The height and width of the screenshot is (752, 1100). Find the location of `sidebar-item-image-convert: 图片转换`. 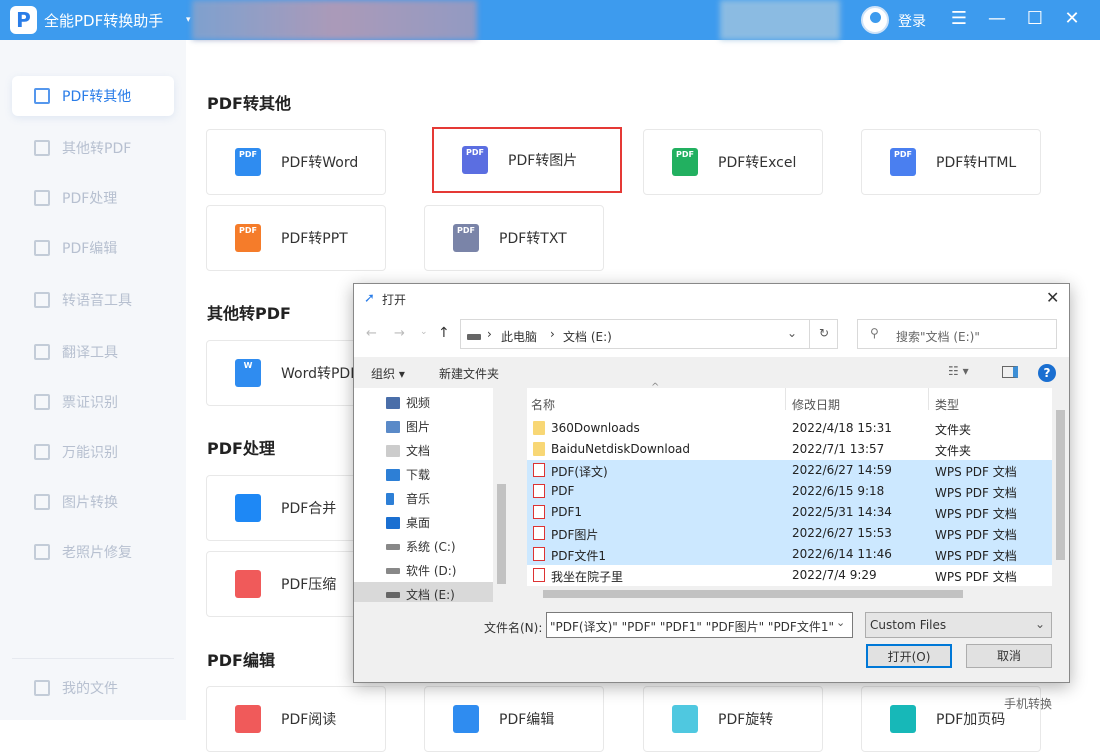

sidebar-item-image-convert: 图片转换 is located at coordinates (93, 502).